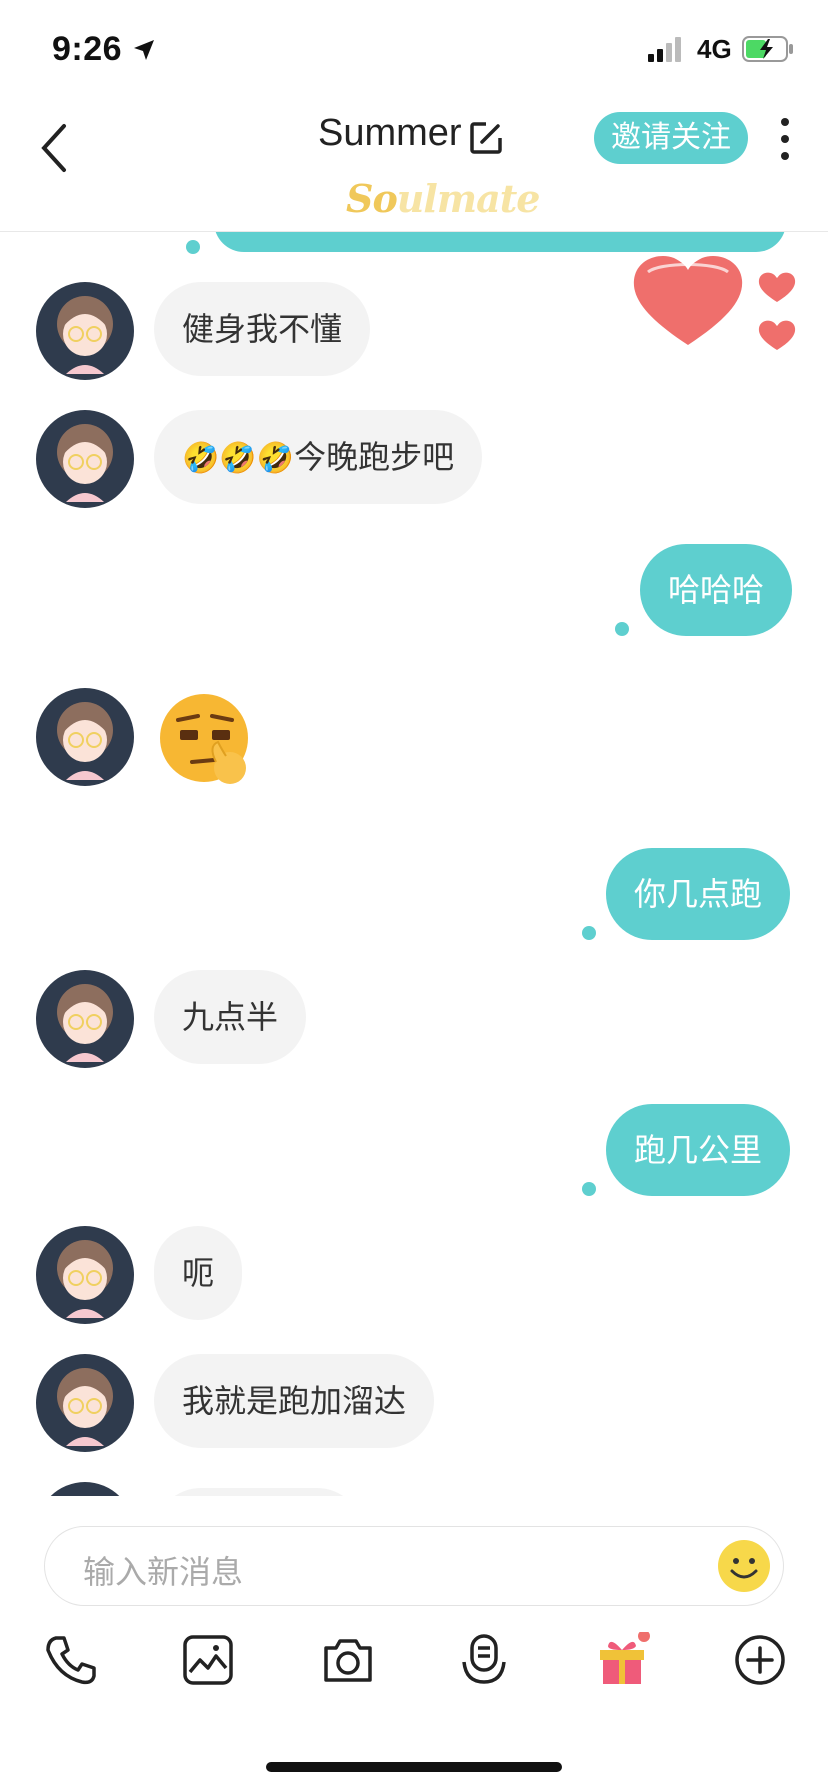 The width and height of the screenshot is (828, 1792). Describe the element at coordinates (760, 1660) in the screenshot. I see `add-icon` at that location.